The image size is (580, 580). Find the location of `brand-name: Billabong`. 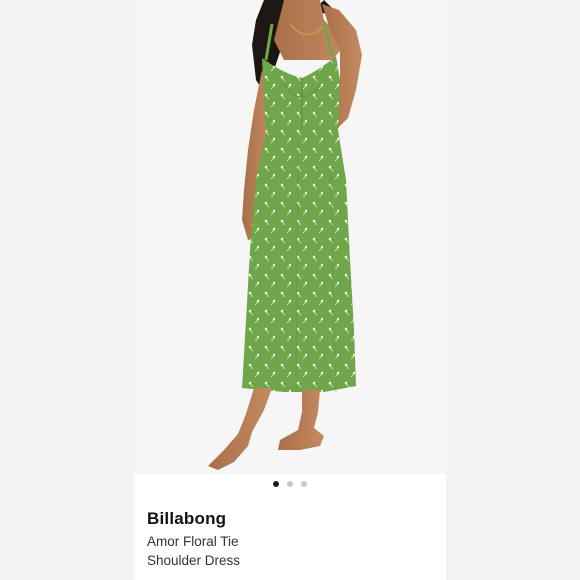

brand-name: Billabong is located at coordinates (292, 519).